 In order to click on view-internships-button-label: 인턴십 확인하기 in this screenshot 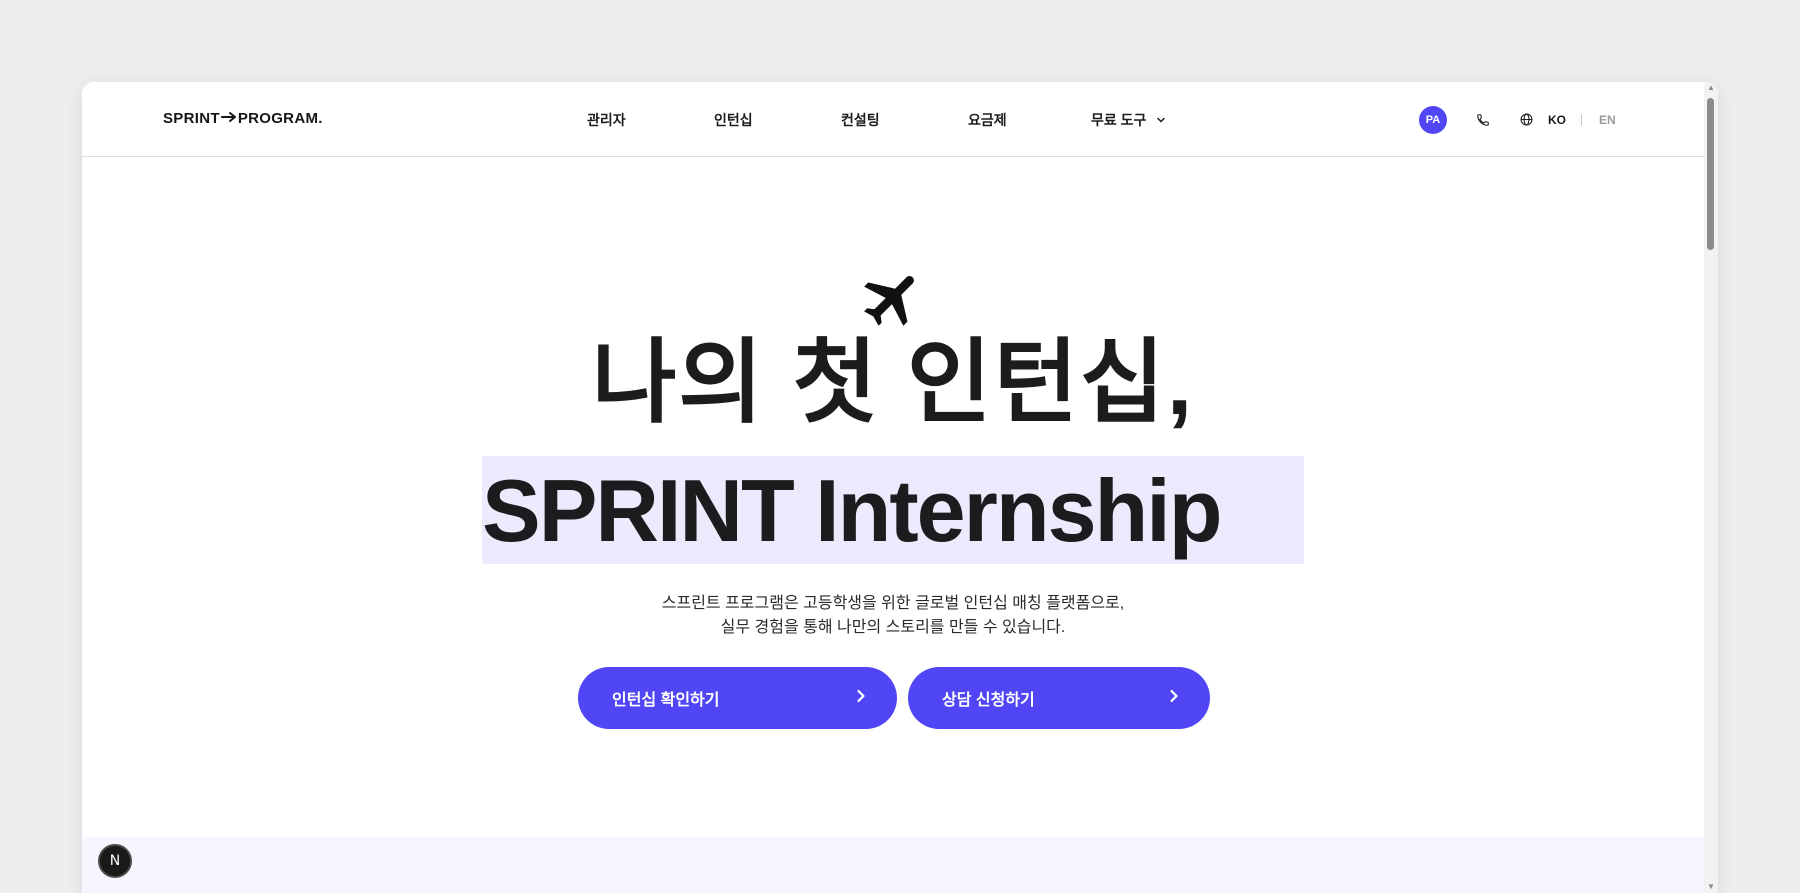, I will do `click(666, 700)`.